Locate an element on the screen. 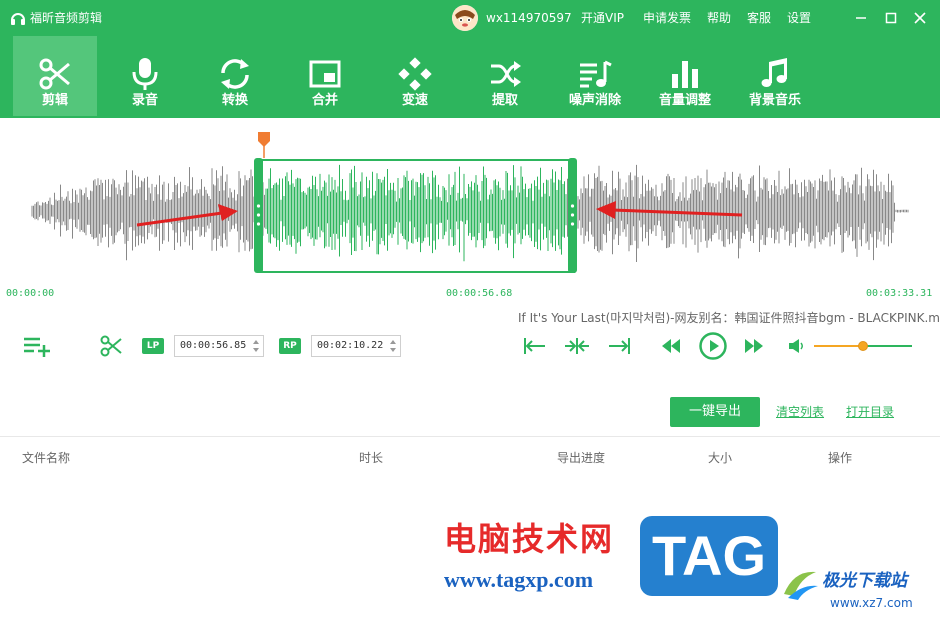 The width and height of the screenshot is (940, 620). rp-time-input: 00:02:10.22 is located at coordinates (356, 346).